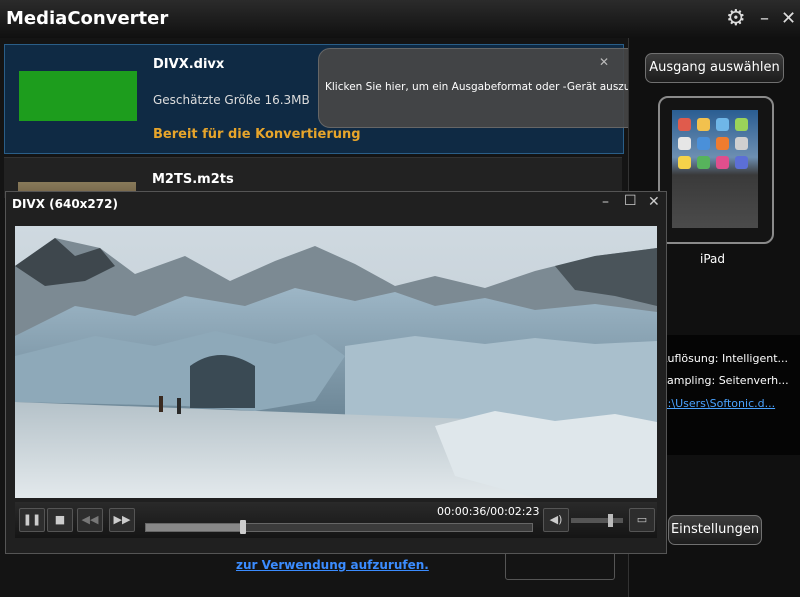 This screenshot has width=800, height=597. What do you see at coordinates (339, 527) in the screenshot?
I see `seek-bar` at bounding box center [339, 527].